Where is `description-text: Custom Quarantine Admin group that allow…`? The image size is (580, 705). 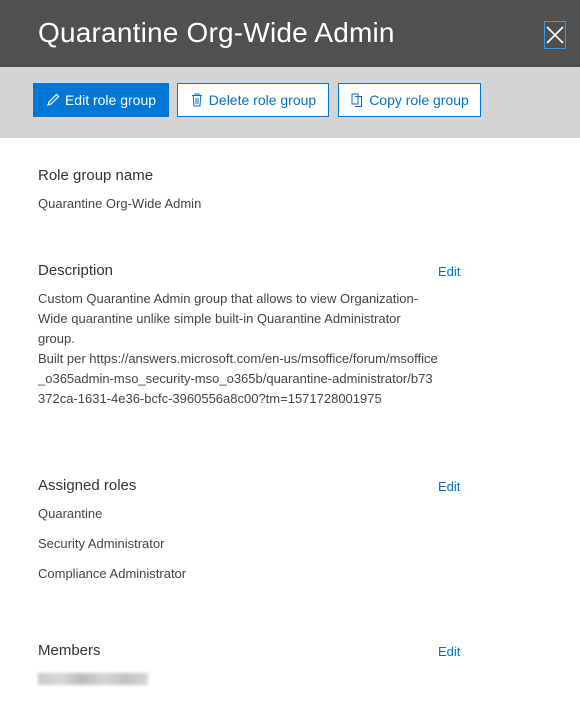
description-text: Custom Quarantine Admin group that allow… is located at coordinates (238, 349).